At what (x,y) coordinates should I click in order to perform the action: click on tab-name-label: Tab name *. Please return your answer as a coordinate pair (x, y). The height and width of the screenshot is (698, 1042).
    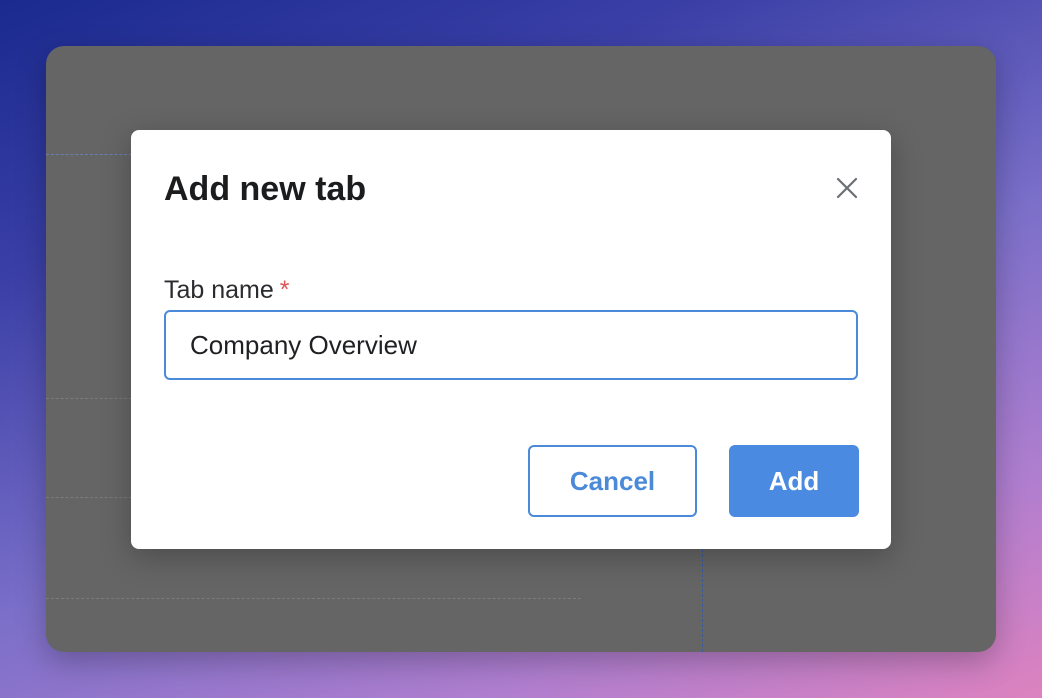
    Looking at the image, I should click on (227, 290).